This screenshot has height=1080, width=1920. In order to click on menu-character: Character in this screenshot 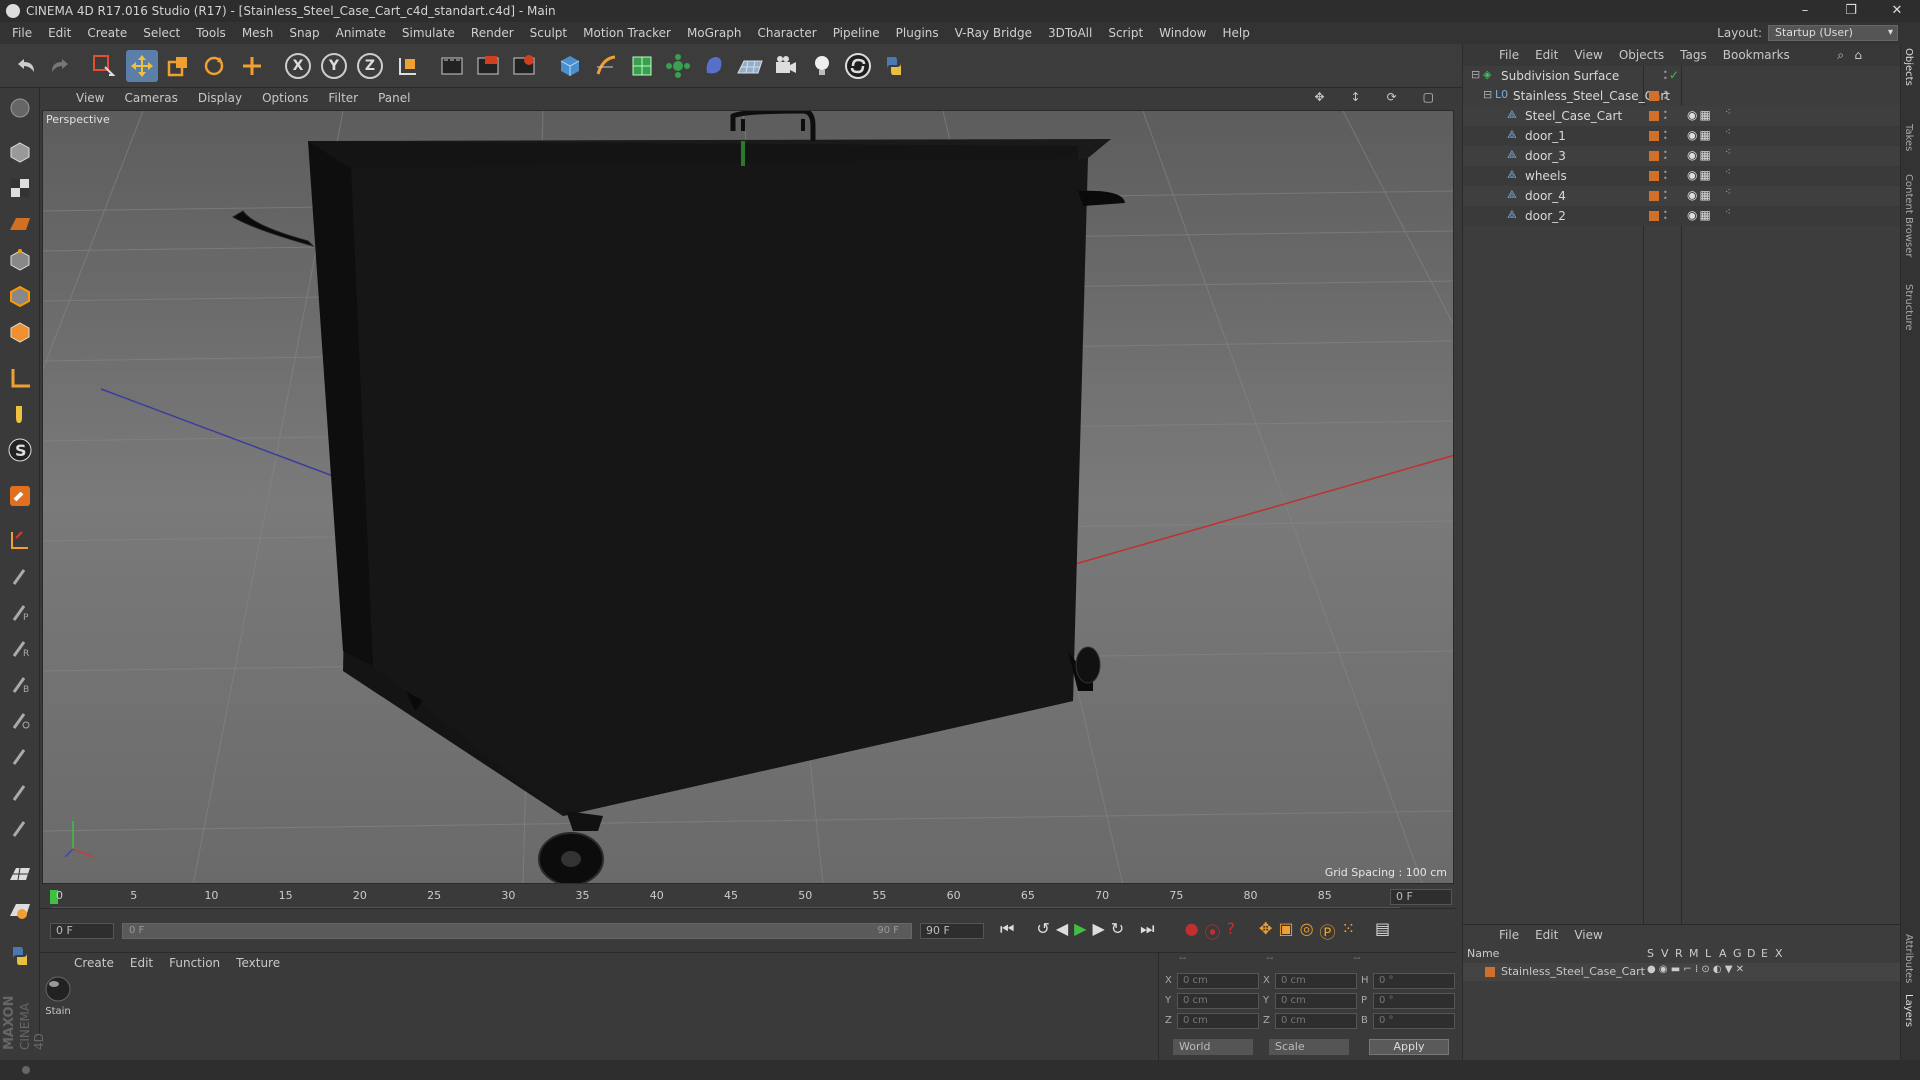, I will do `click(786, 33)`.